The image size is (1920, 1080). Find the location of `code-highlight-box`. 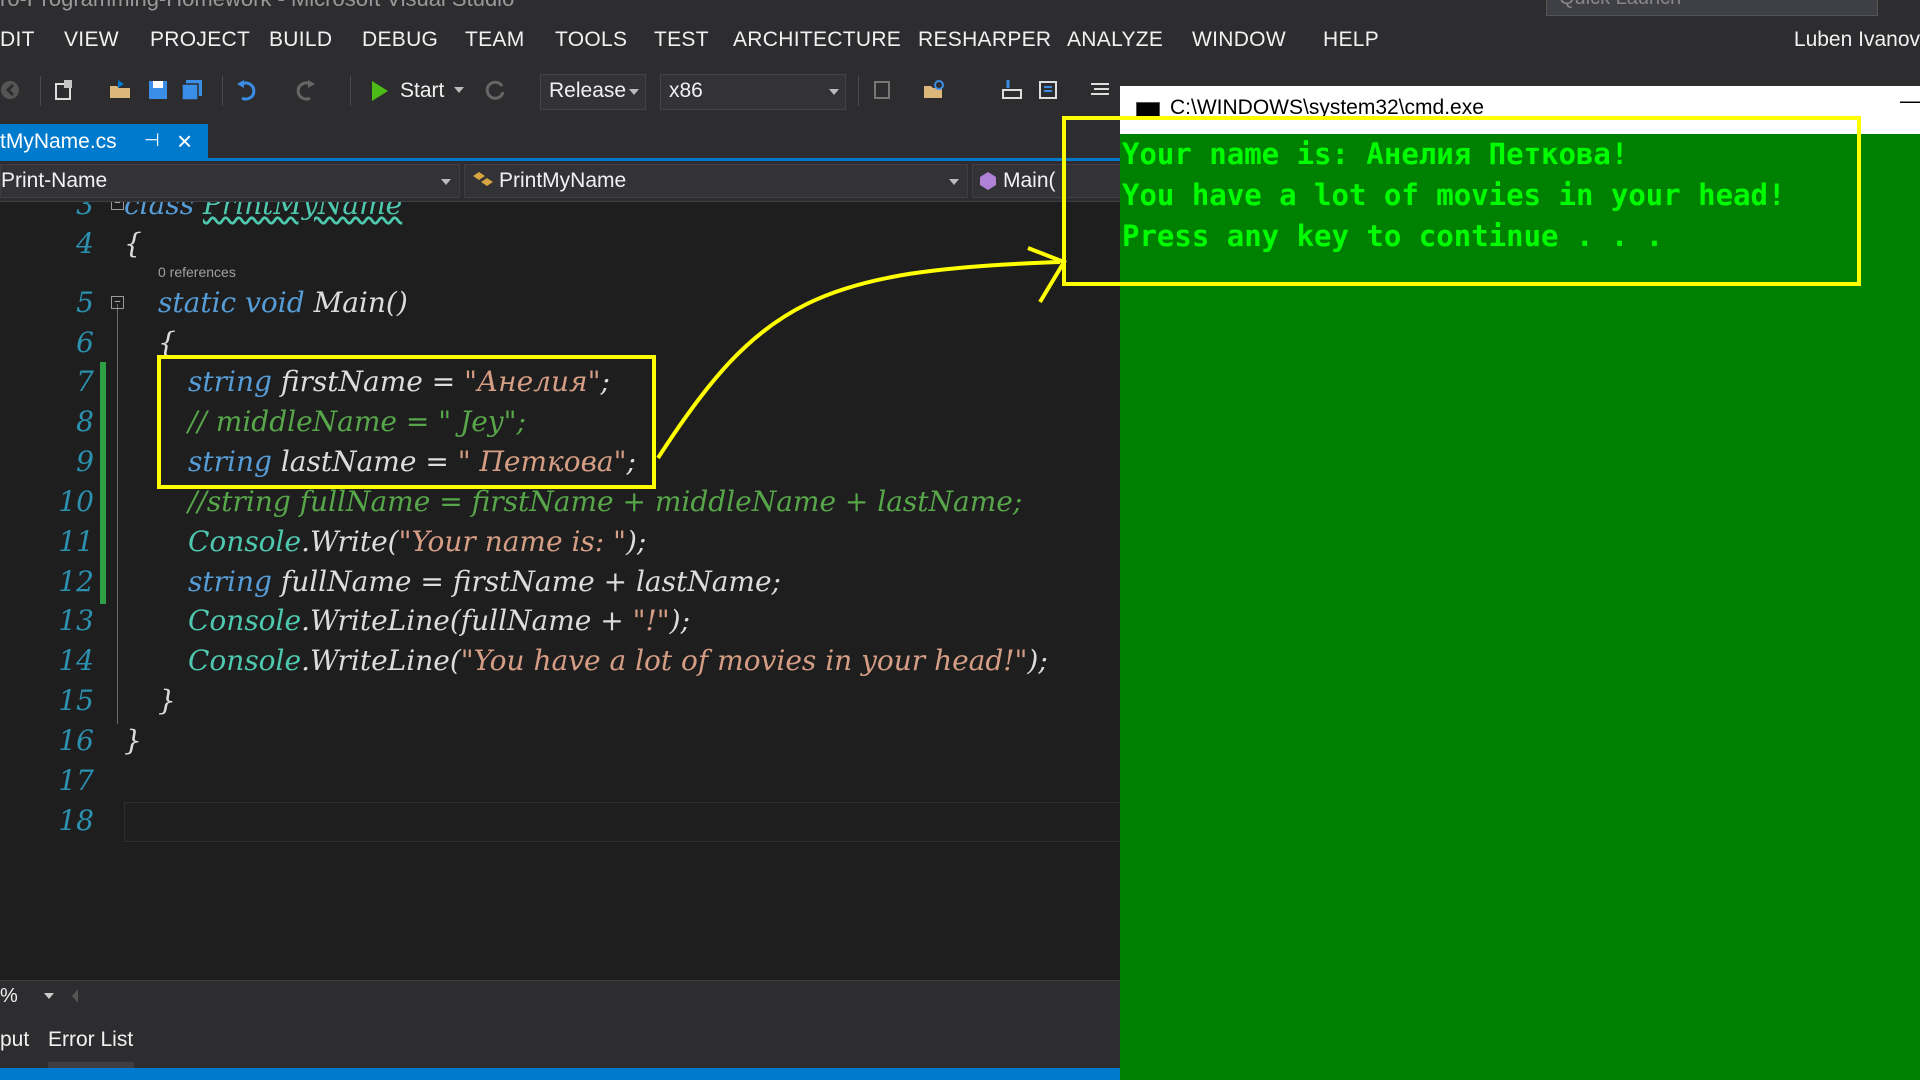

code-highlight-box is located at coordinates (406, 422).